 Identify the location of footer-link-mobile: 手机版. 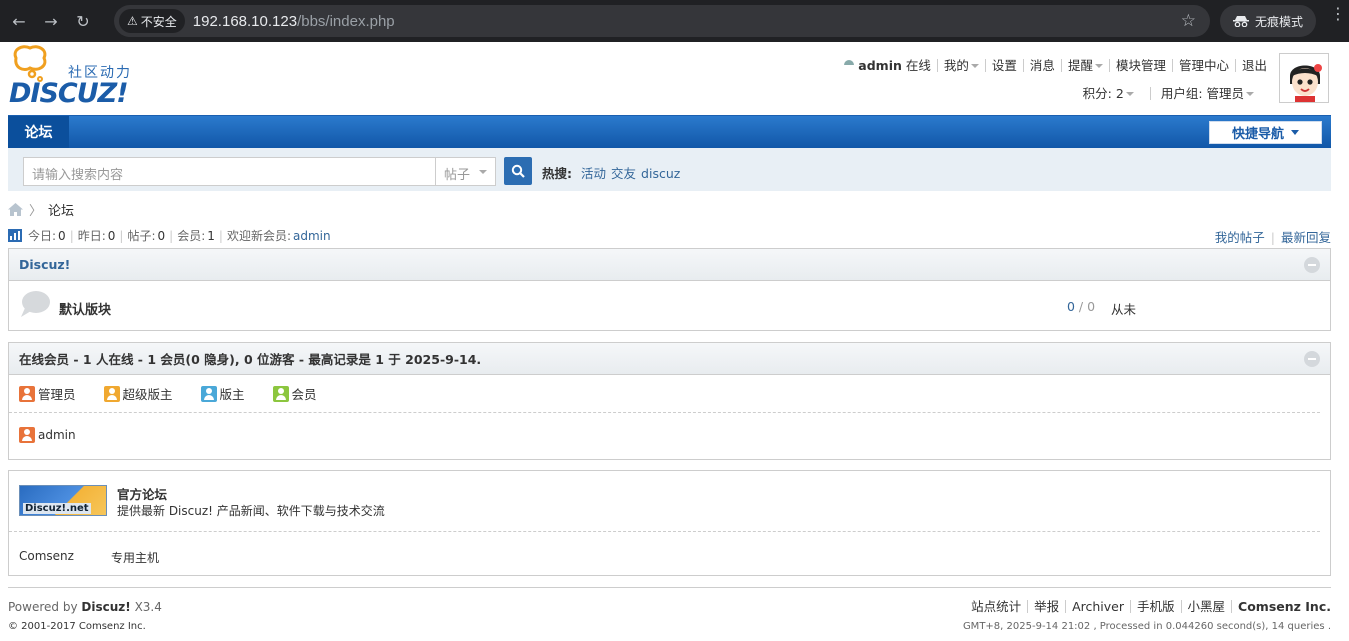
(1155, 606).